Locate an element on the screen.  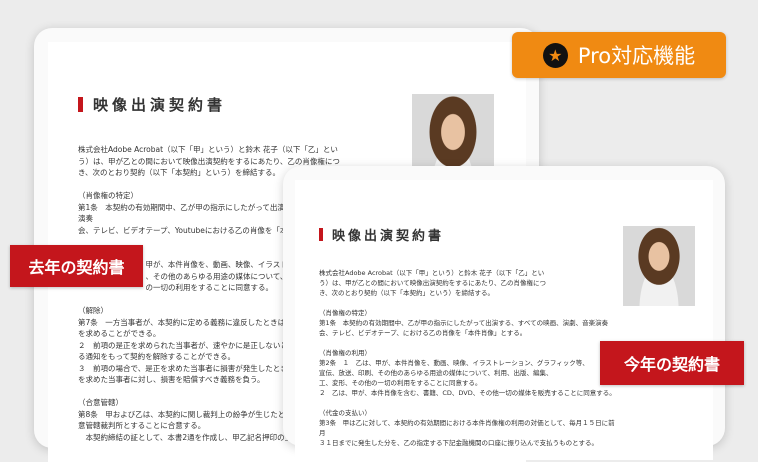
front-document-title-row: 映像出演契約書 is located at coordinates (381, 234).